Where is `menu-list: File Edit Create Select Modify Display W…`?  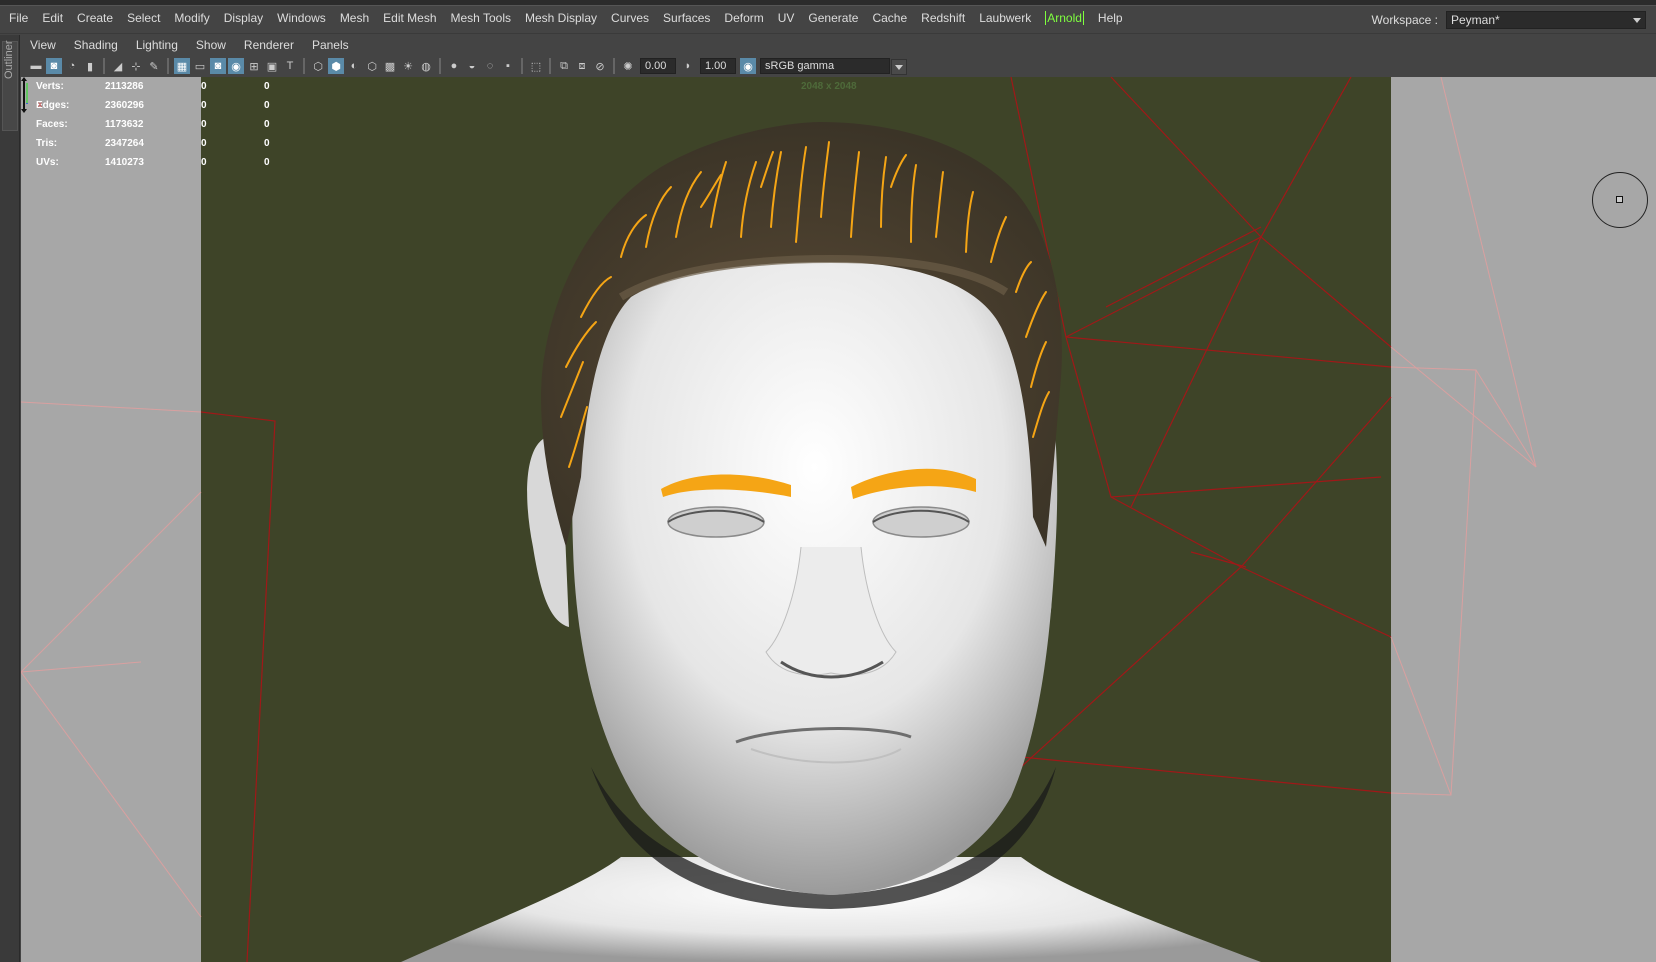
menu-list: File Edit Create Select Modify Display W… is located at coordinates (566, 20).